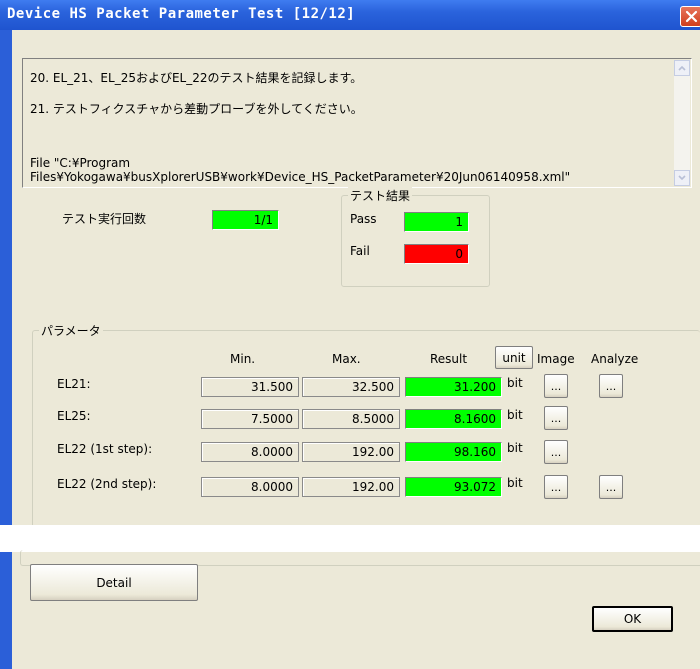 The width and height of the screenshot is (700, 669). Describe the element at coordinates (351, 452) in the screenshot. I see `max-el22-1st: 192.00` at that location.